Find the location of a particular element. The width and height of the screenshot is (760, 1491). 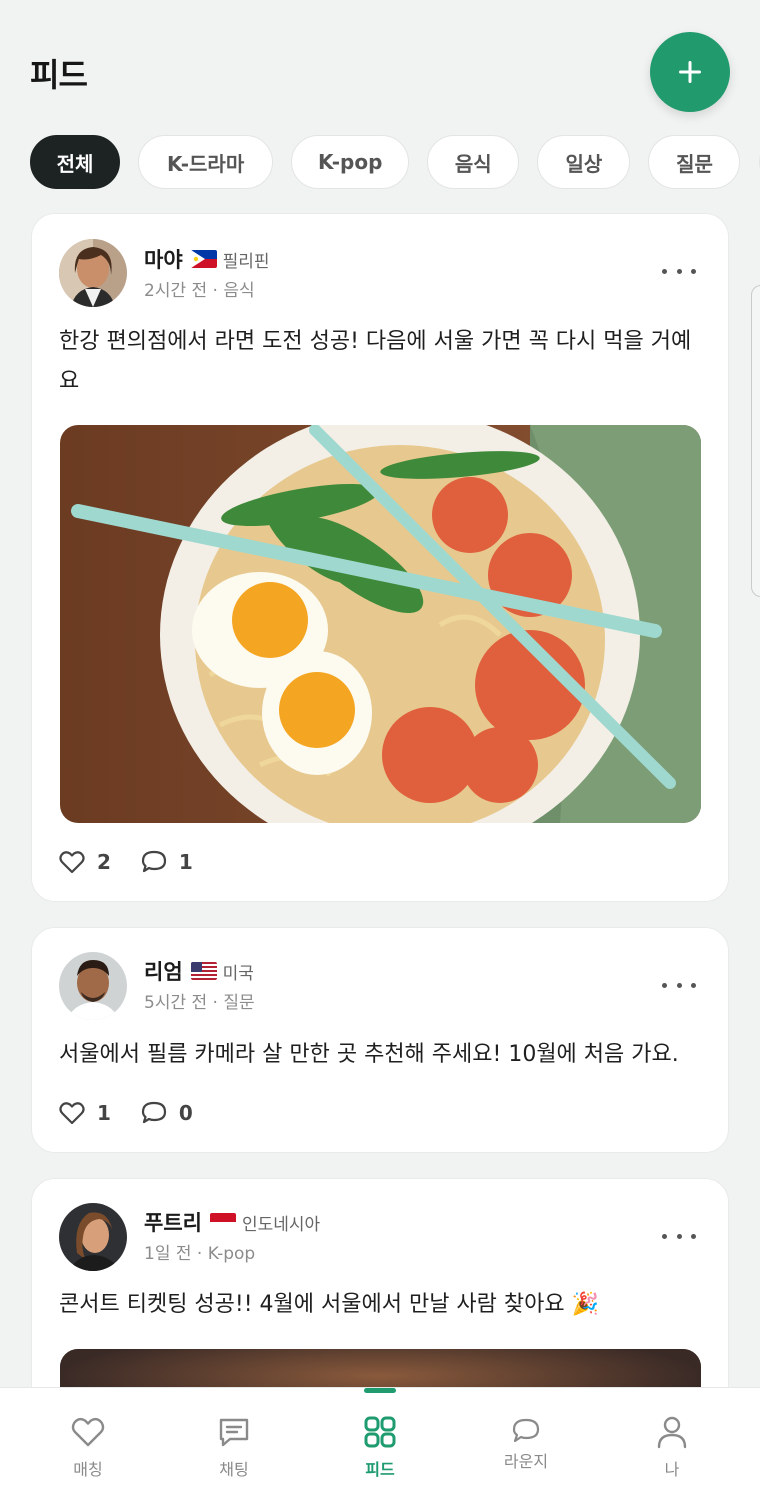

indonesia-flag-icon is located at coordinates (222, 1222).